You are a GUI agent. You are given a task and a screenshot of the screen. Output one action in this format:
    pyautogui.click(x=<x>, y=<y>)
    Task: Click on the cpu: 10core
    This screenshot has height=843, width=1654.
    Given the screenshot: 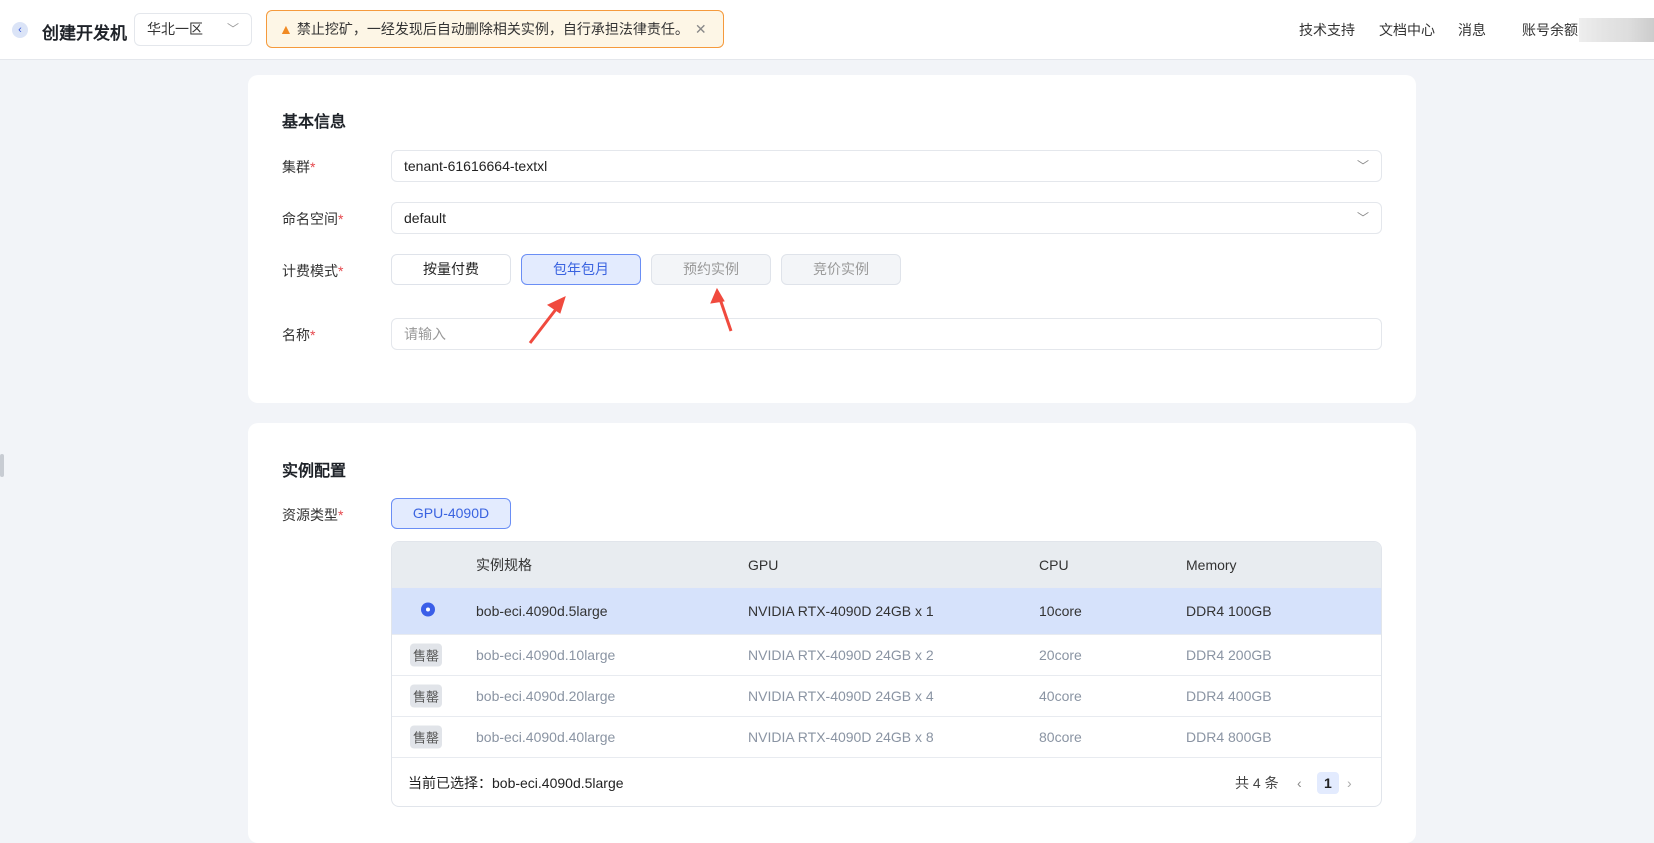 What is the action you would take?
    pyautogui.click(x=1060, y=611)
    